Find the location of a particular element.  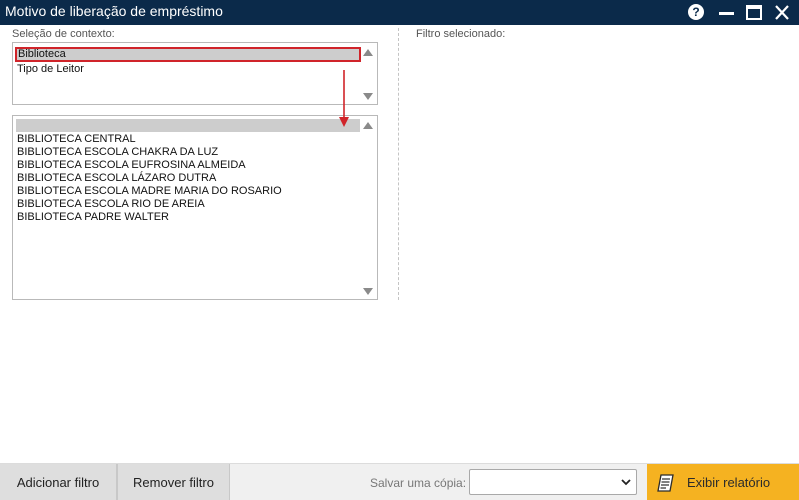

list-item-biblioteca: Biblioteca is located at coordinates (188, 54).